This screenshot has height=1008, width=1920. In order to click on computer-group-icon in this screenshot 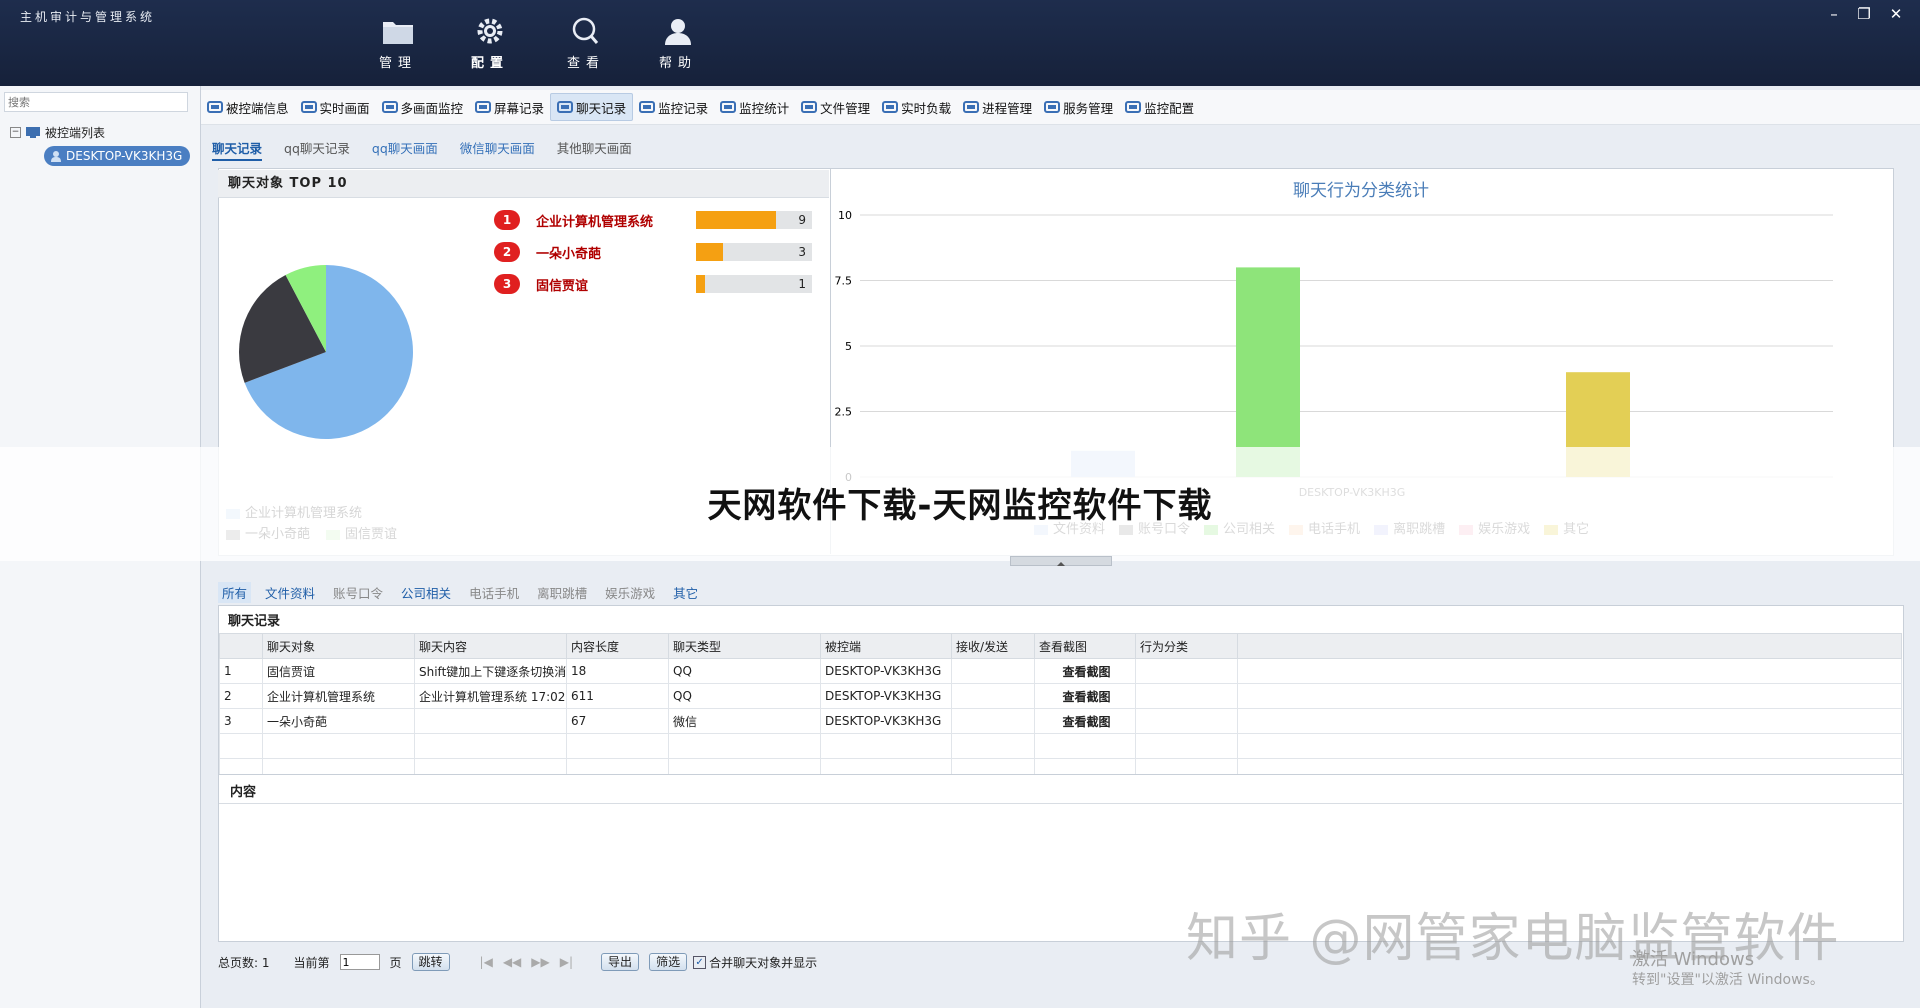, I will do `click(33, 132)`.